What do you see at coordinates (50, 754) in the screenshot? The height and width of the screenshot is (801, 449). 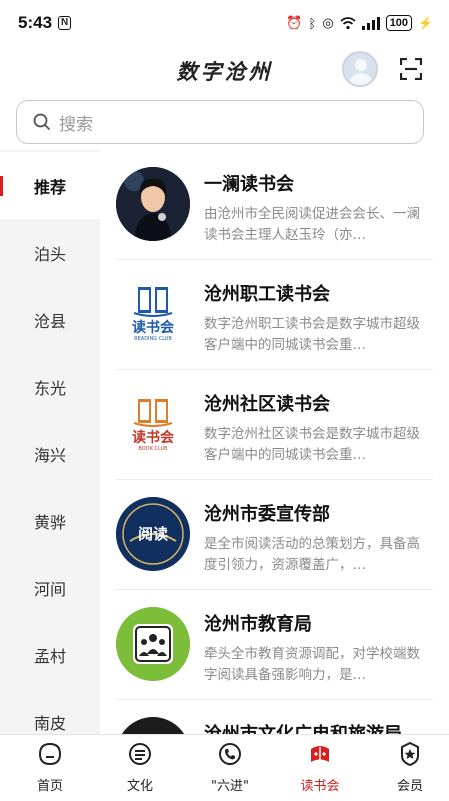 I see `home-face-icon` at bounding box center [50, 754].